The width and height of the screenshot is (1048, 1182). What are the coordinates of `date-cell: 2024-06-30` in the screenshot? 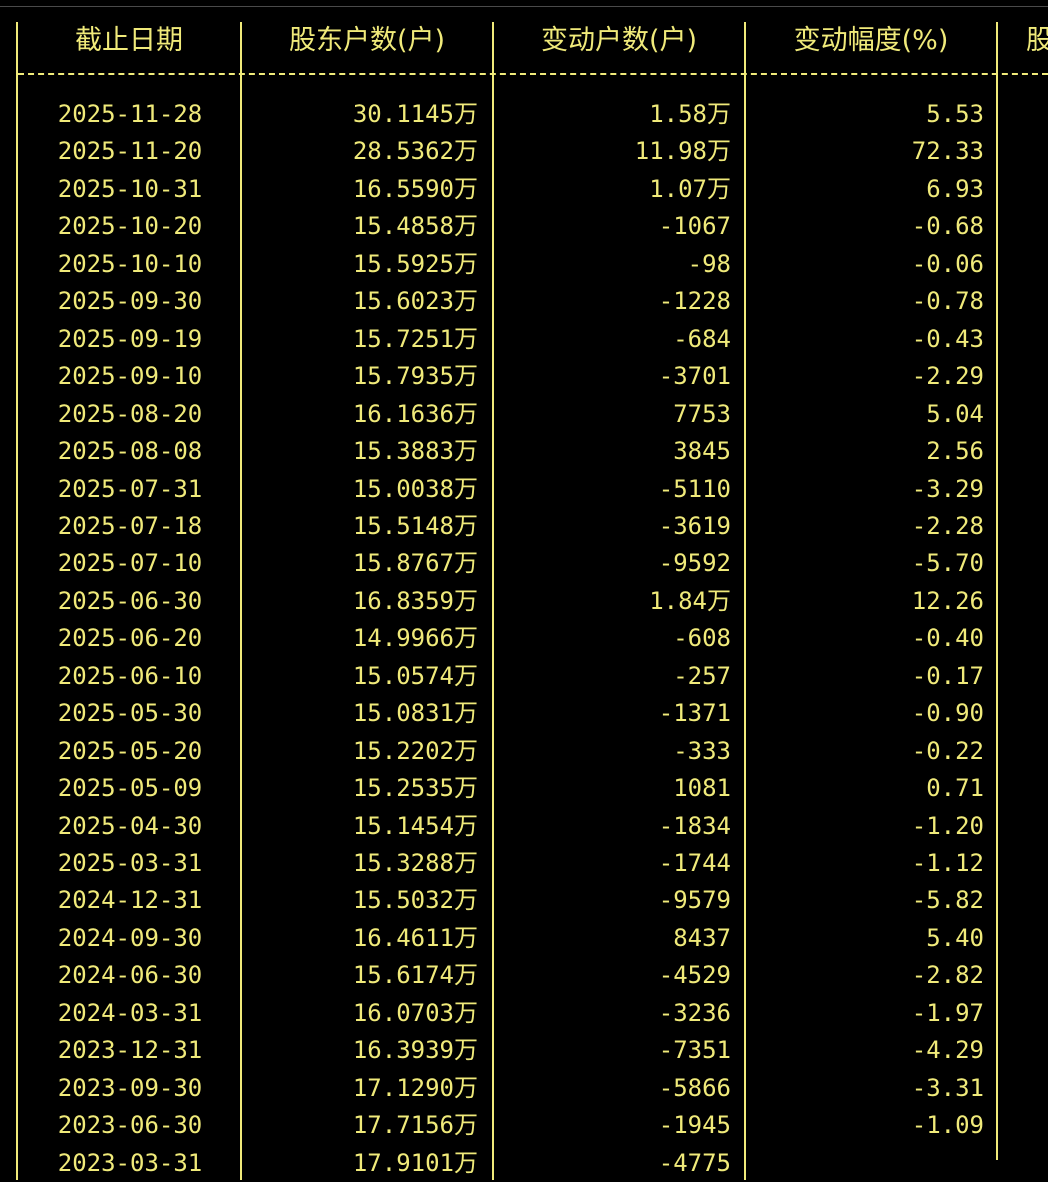 It's located at (130, 975).